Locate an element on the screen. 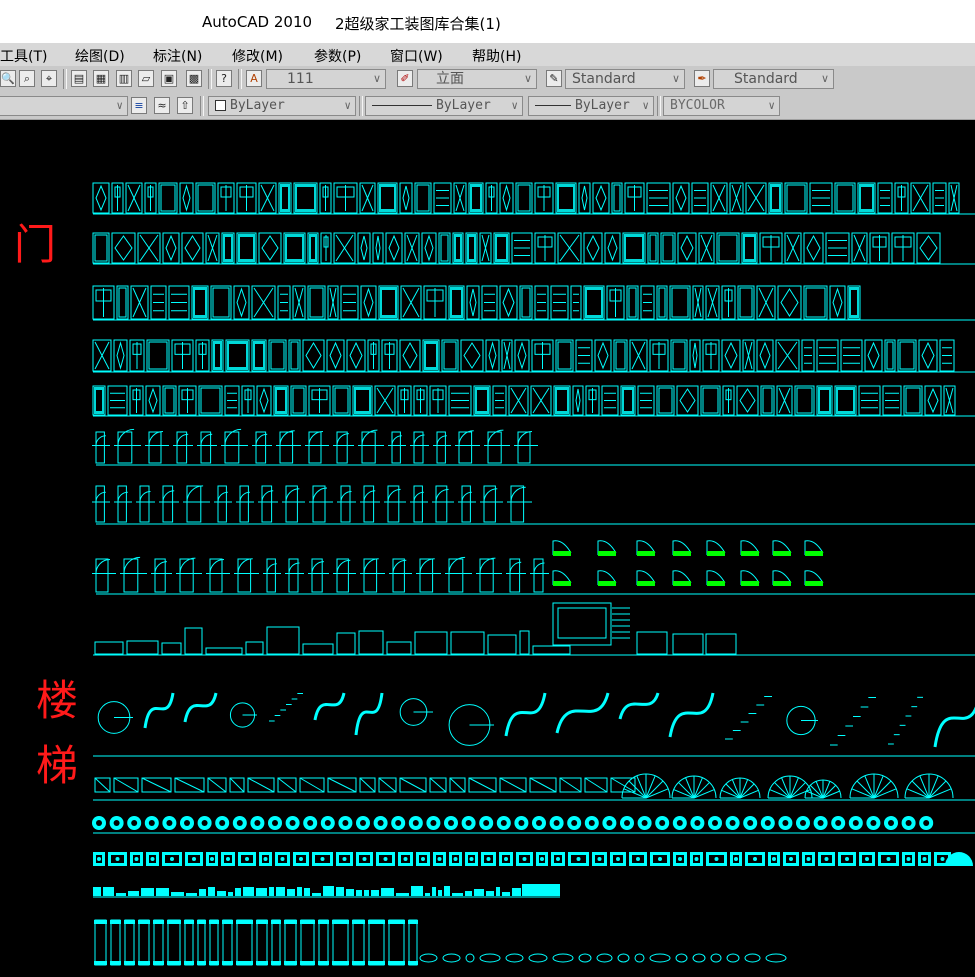 The image size is (975, 977). color-swatch is located at coordinates (220, 105).